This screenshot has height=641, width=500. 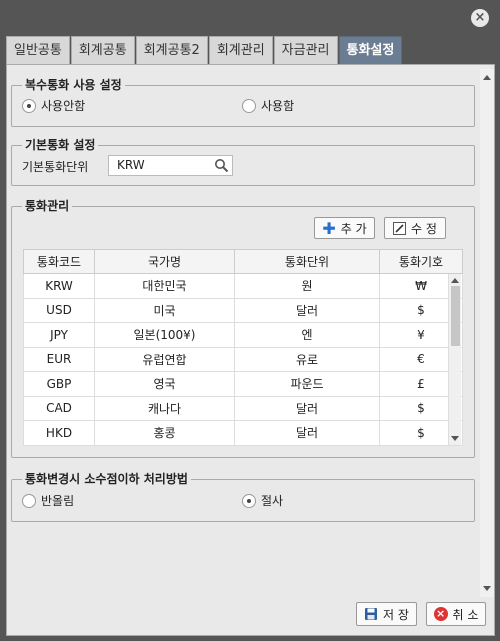 I want to click on save-button: 저 장, so click(x=386, y=614).